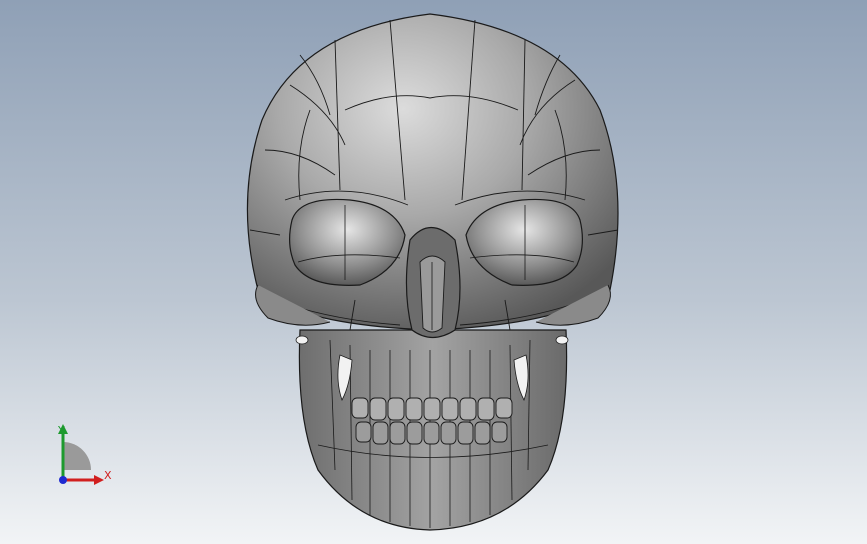 This screenshot has width=867, height=544. What do you see at coordinates (432, 409) in the screenshot?
I see `upper-teeth` at bounding box center [432, 409].